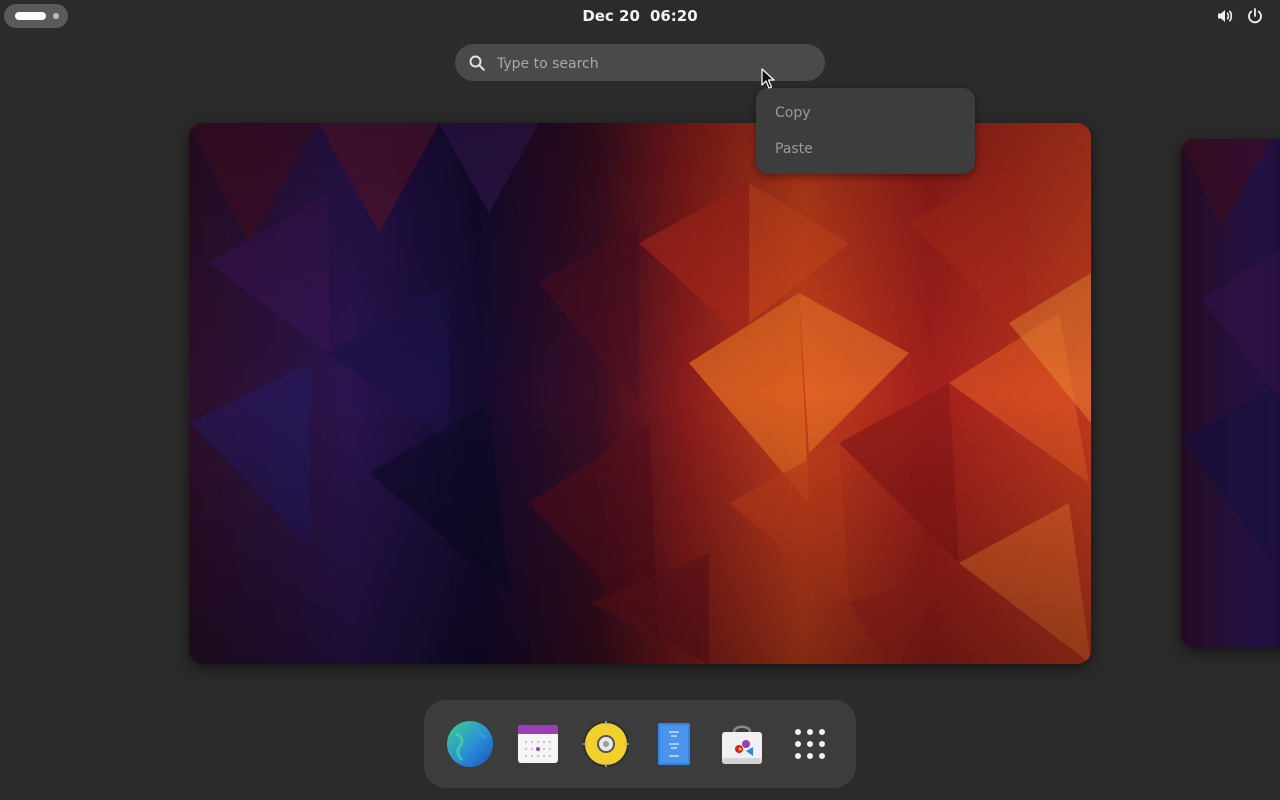 The width and height of the screenshot is (1280, 800). What do you see at coordinates (810, 744) in the screenshot?
I see `show-apps-grid-icon` at bounding box center [810, 744].